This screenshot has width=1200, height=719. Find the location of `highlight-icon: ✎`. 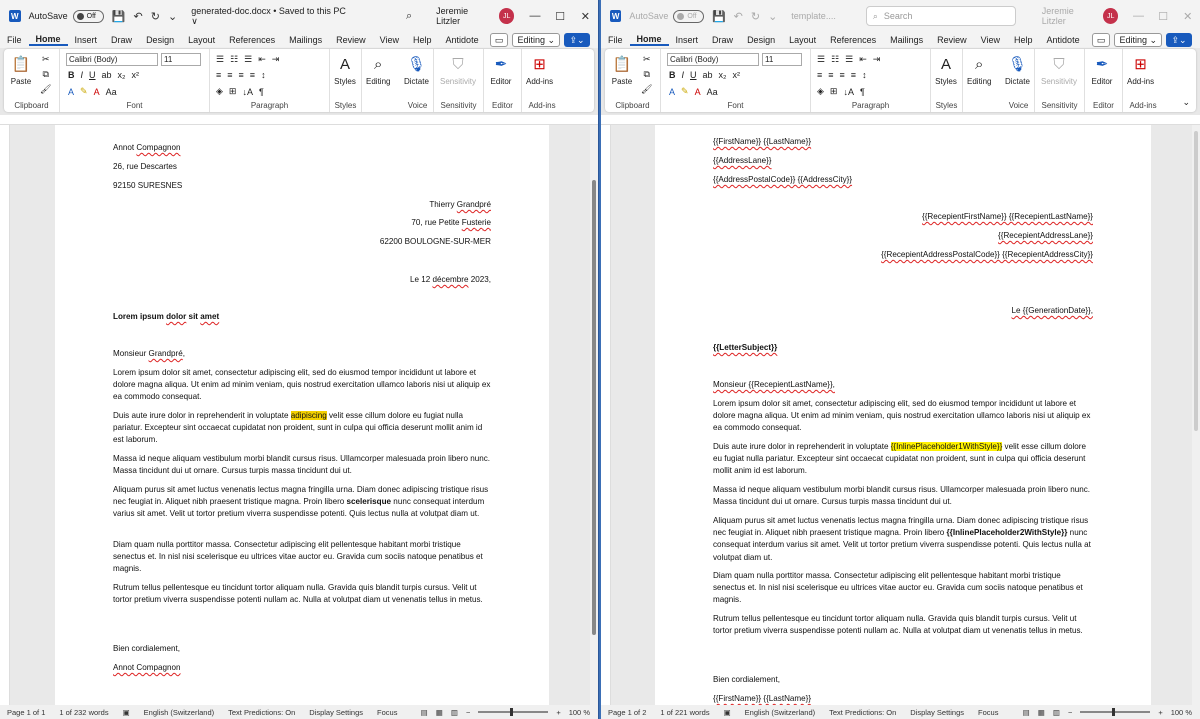

highlight-icon: ✎ is located at coordinates (685, 91).